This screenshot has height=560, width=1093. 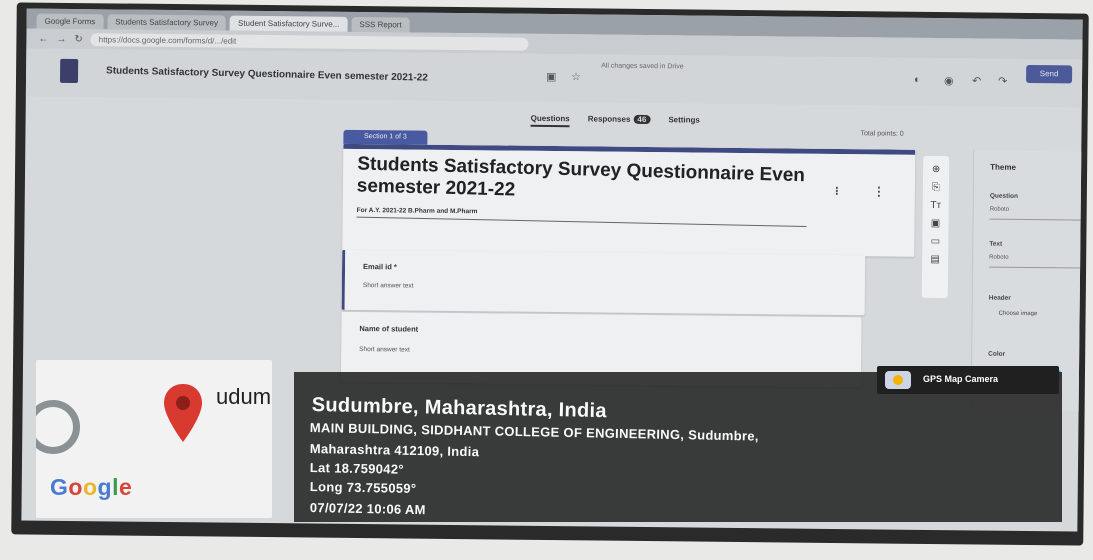 I want to click on section-label: Section 1 of 3, so click(x=385, y=137).